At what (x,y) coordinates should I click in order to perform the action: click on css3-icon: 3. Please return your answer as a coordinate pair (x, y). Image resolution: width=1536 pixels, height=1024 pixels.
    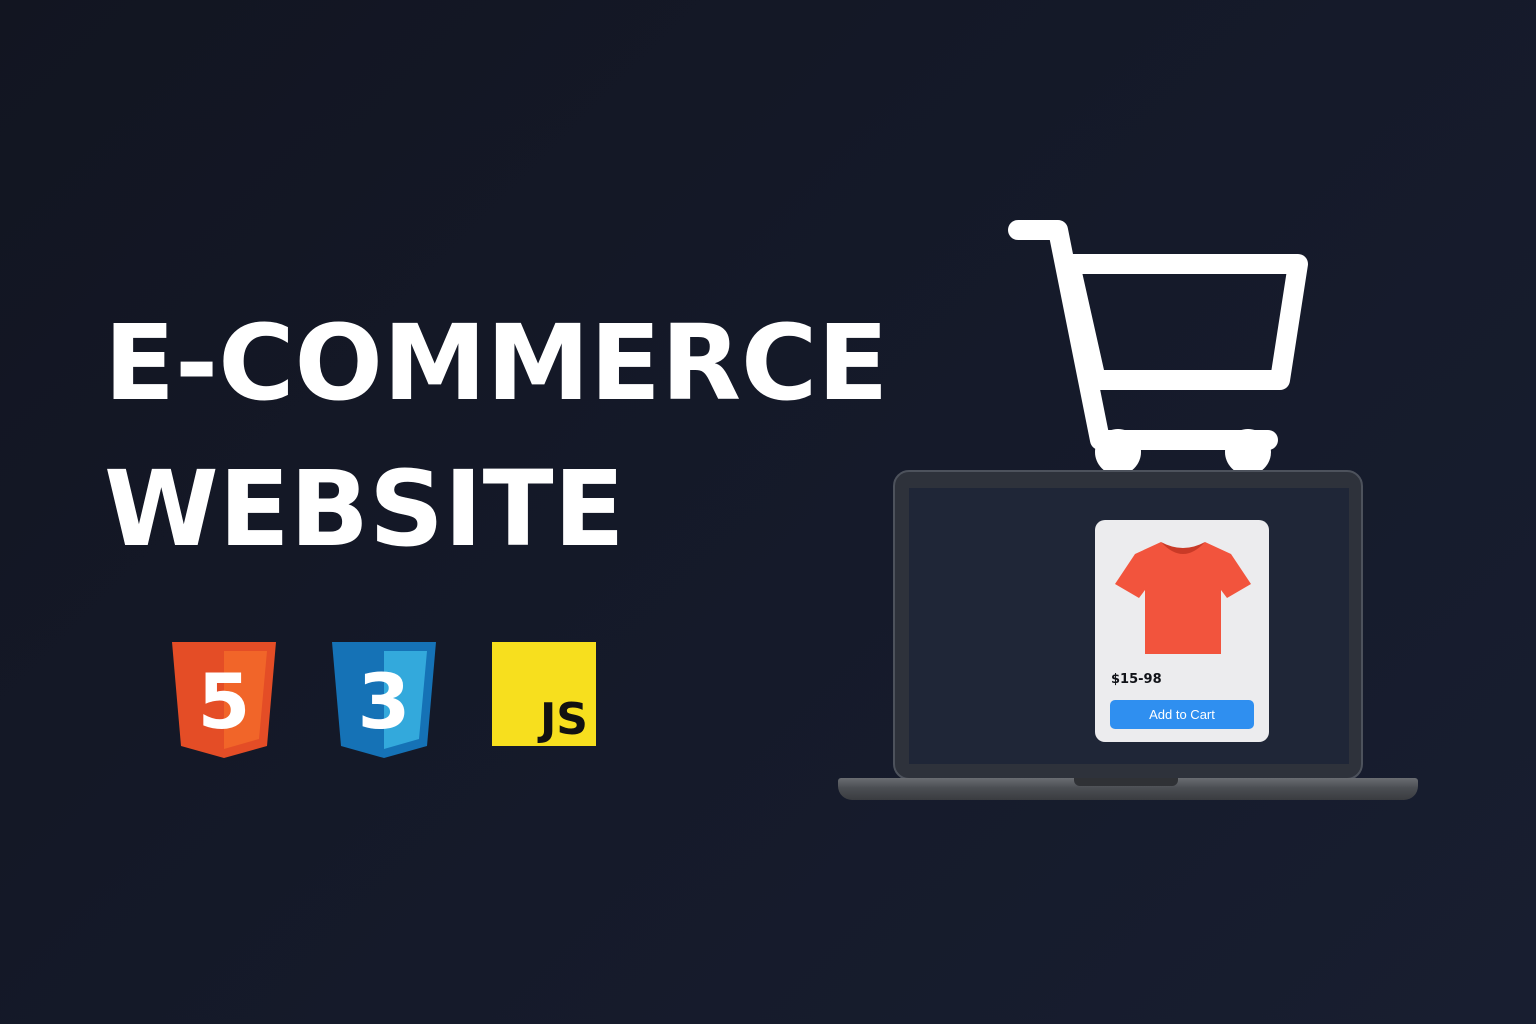
    Looking at the image, I should click on (384, 700).